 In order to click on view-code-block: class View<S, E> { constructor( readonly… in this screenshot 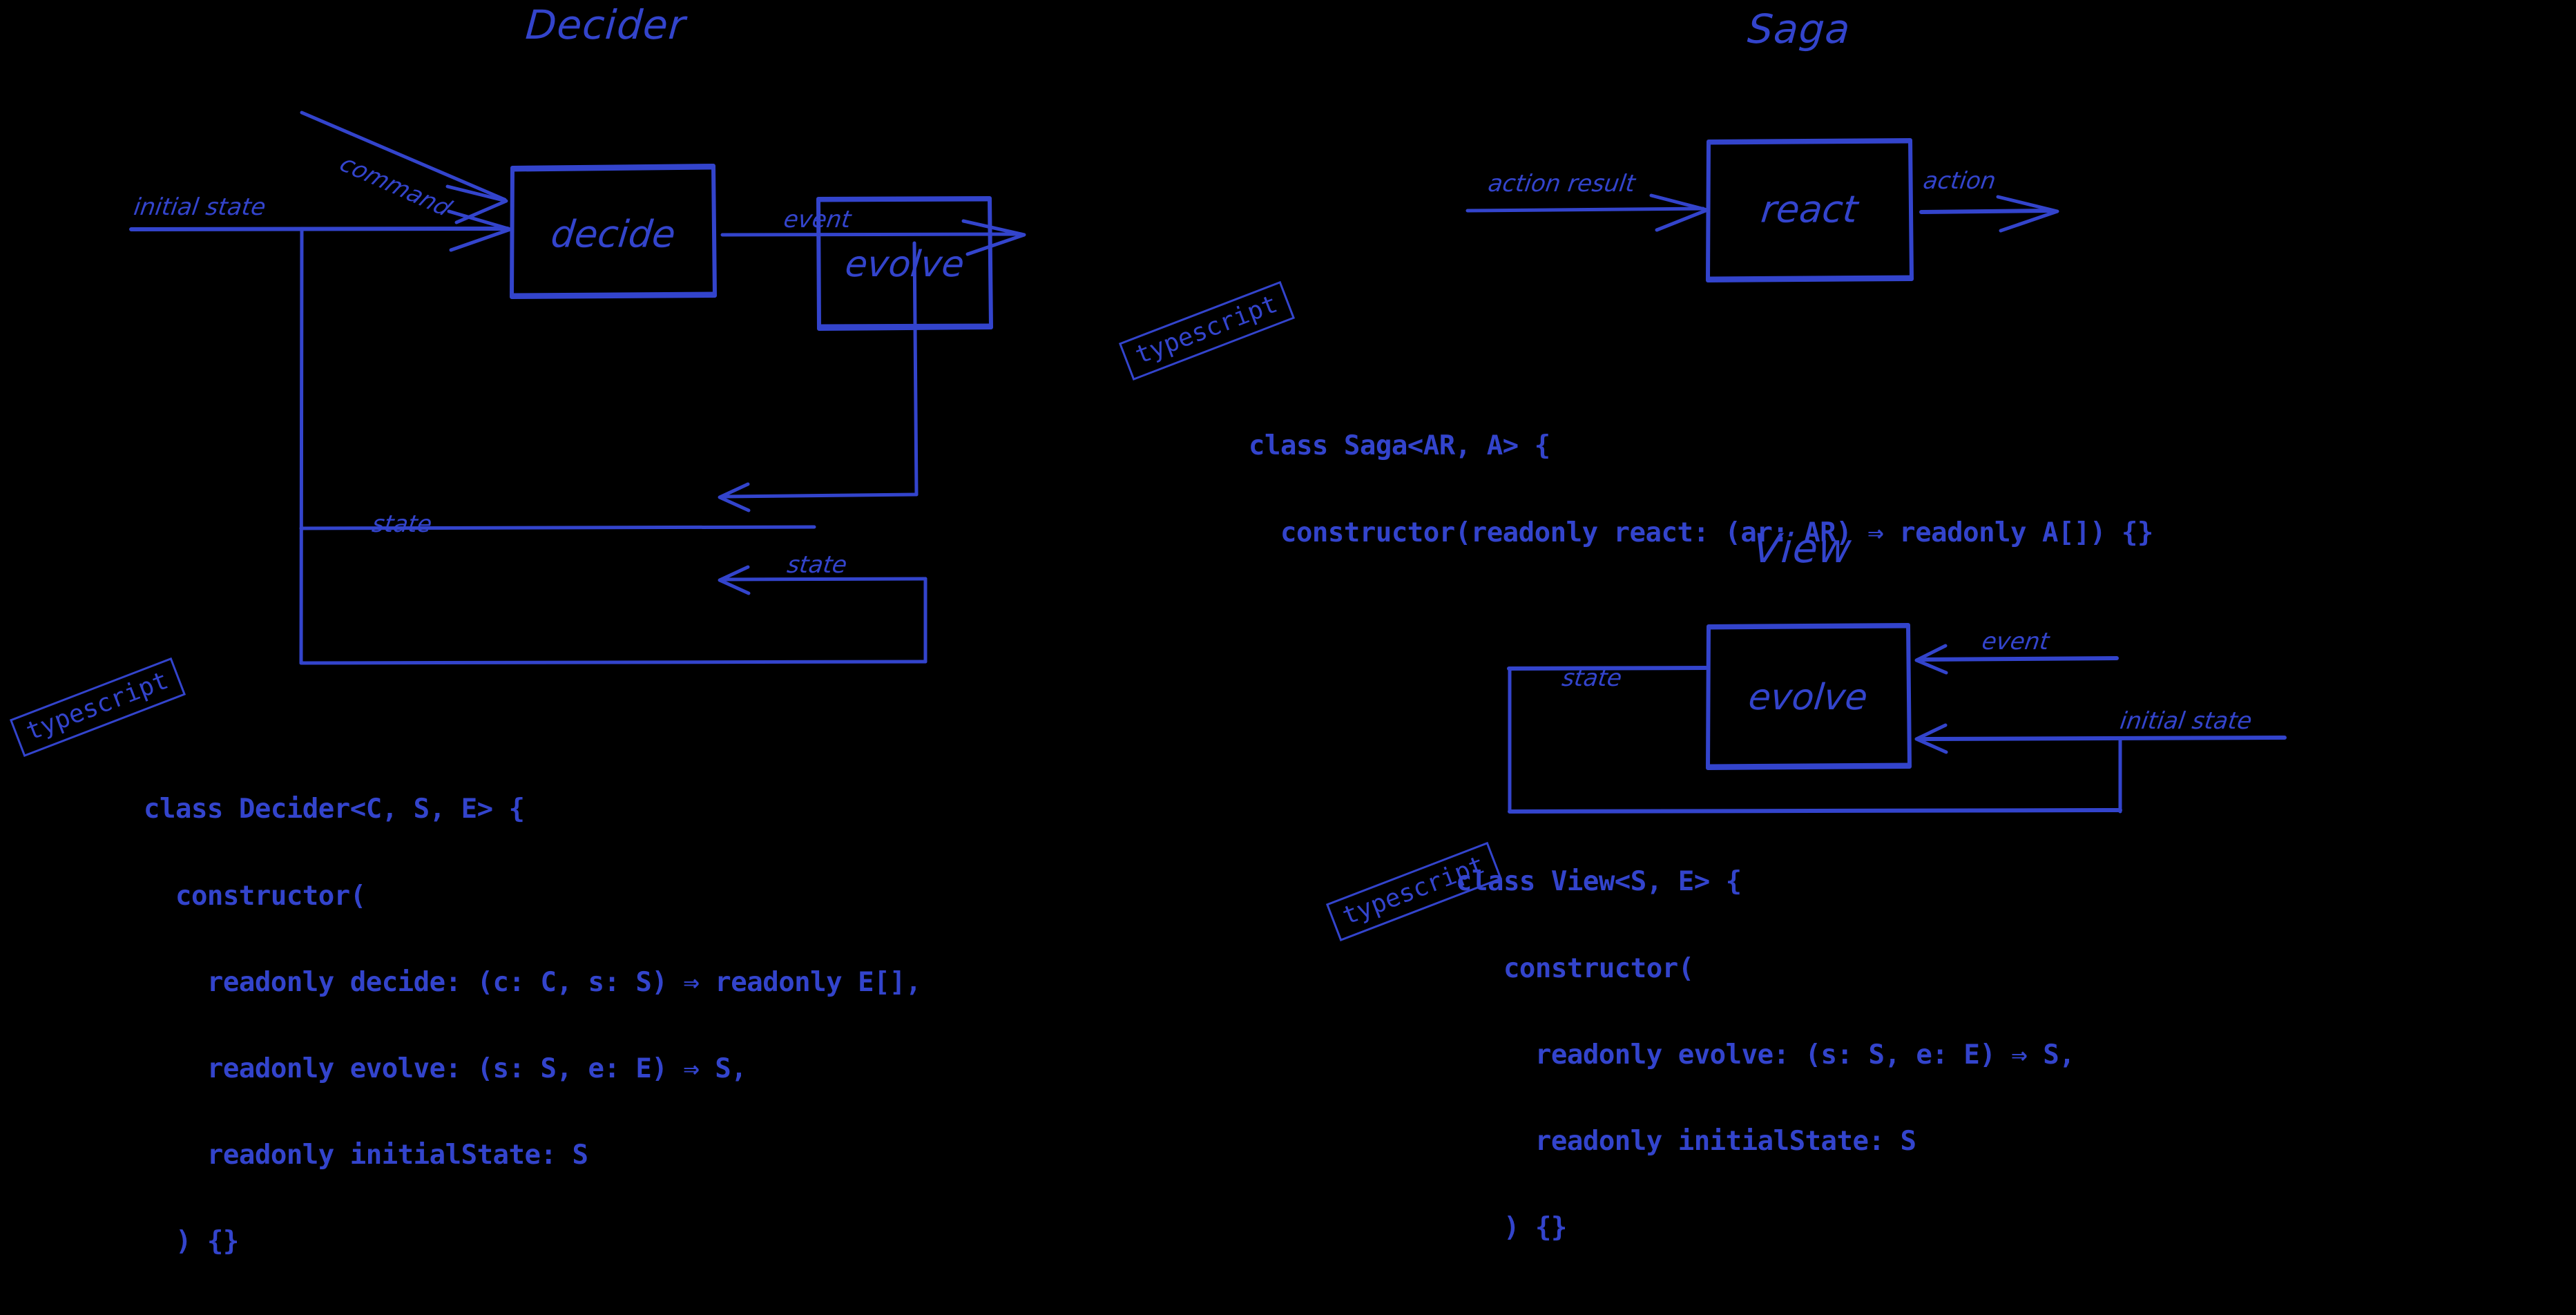, I will do `click(1765, 1055)`.